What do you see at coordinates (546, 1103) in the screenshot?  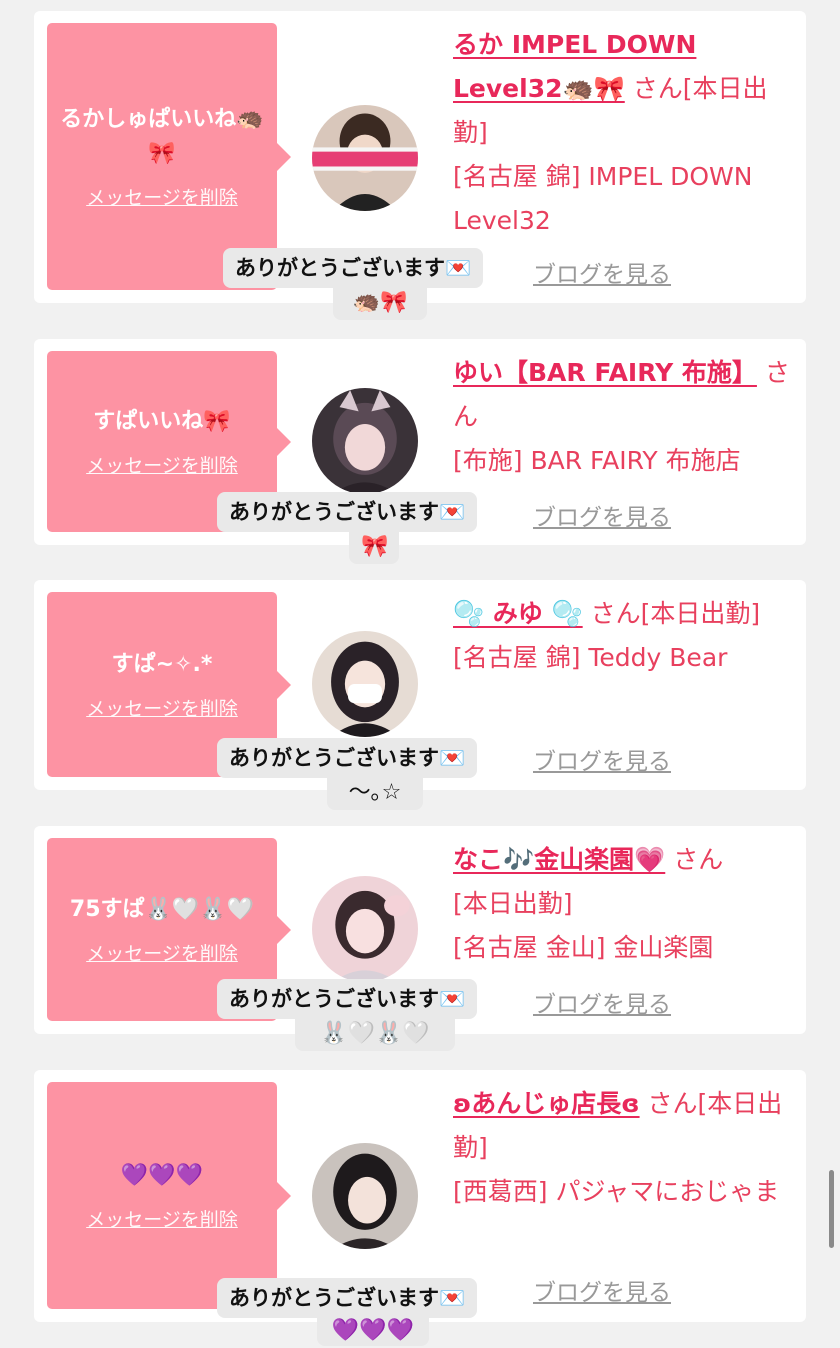 I see `cast-name-link: ʚあんじゅ店長ɞ` at bounding box center [546, 1103].